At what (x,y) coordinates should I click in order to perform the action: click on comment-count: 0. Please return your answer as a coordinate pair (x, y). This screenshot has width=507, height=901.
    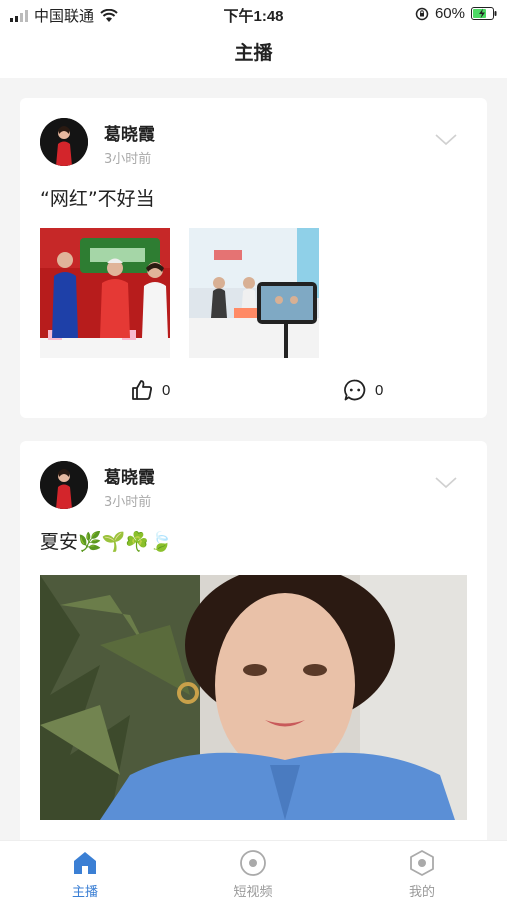
    Looking at the image, I should click on (379, 390).